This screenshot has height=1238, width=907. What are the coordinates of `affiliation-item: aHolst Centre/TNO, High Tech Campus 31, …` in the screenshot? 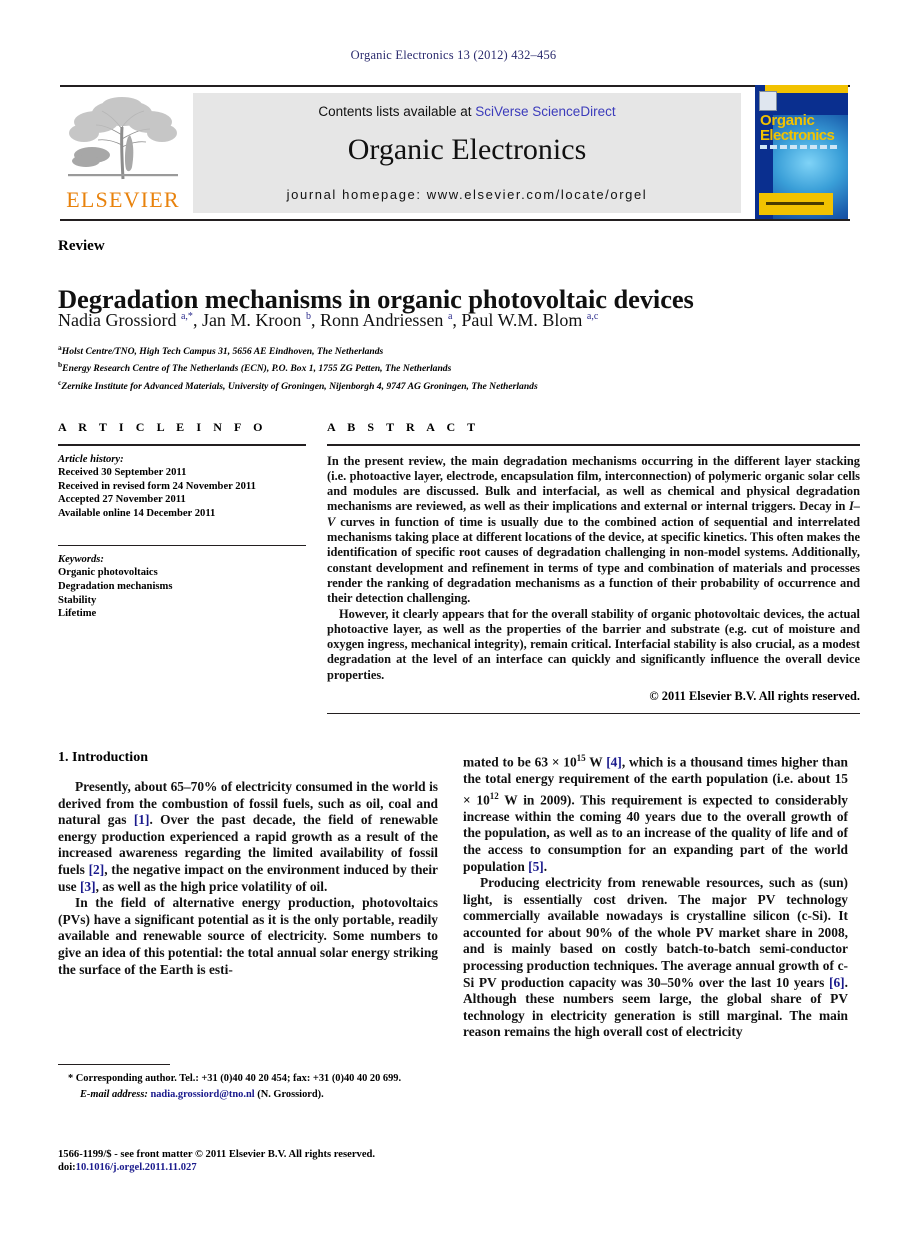 It's located at (458, 349).